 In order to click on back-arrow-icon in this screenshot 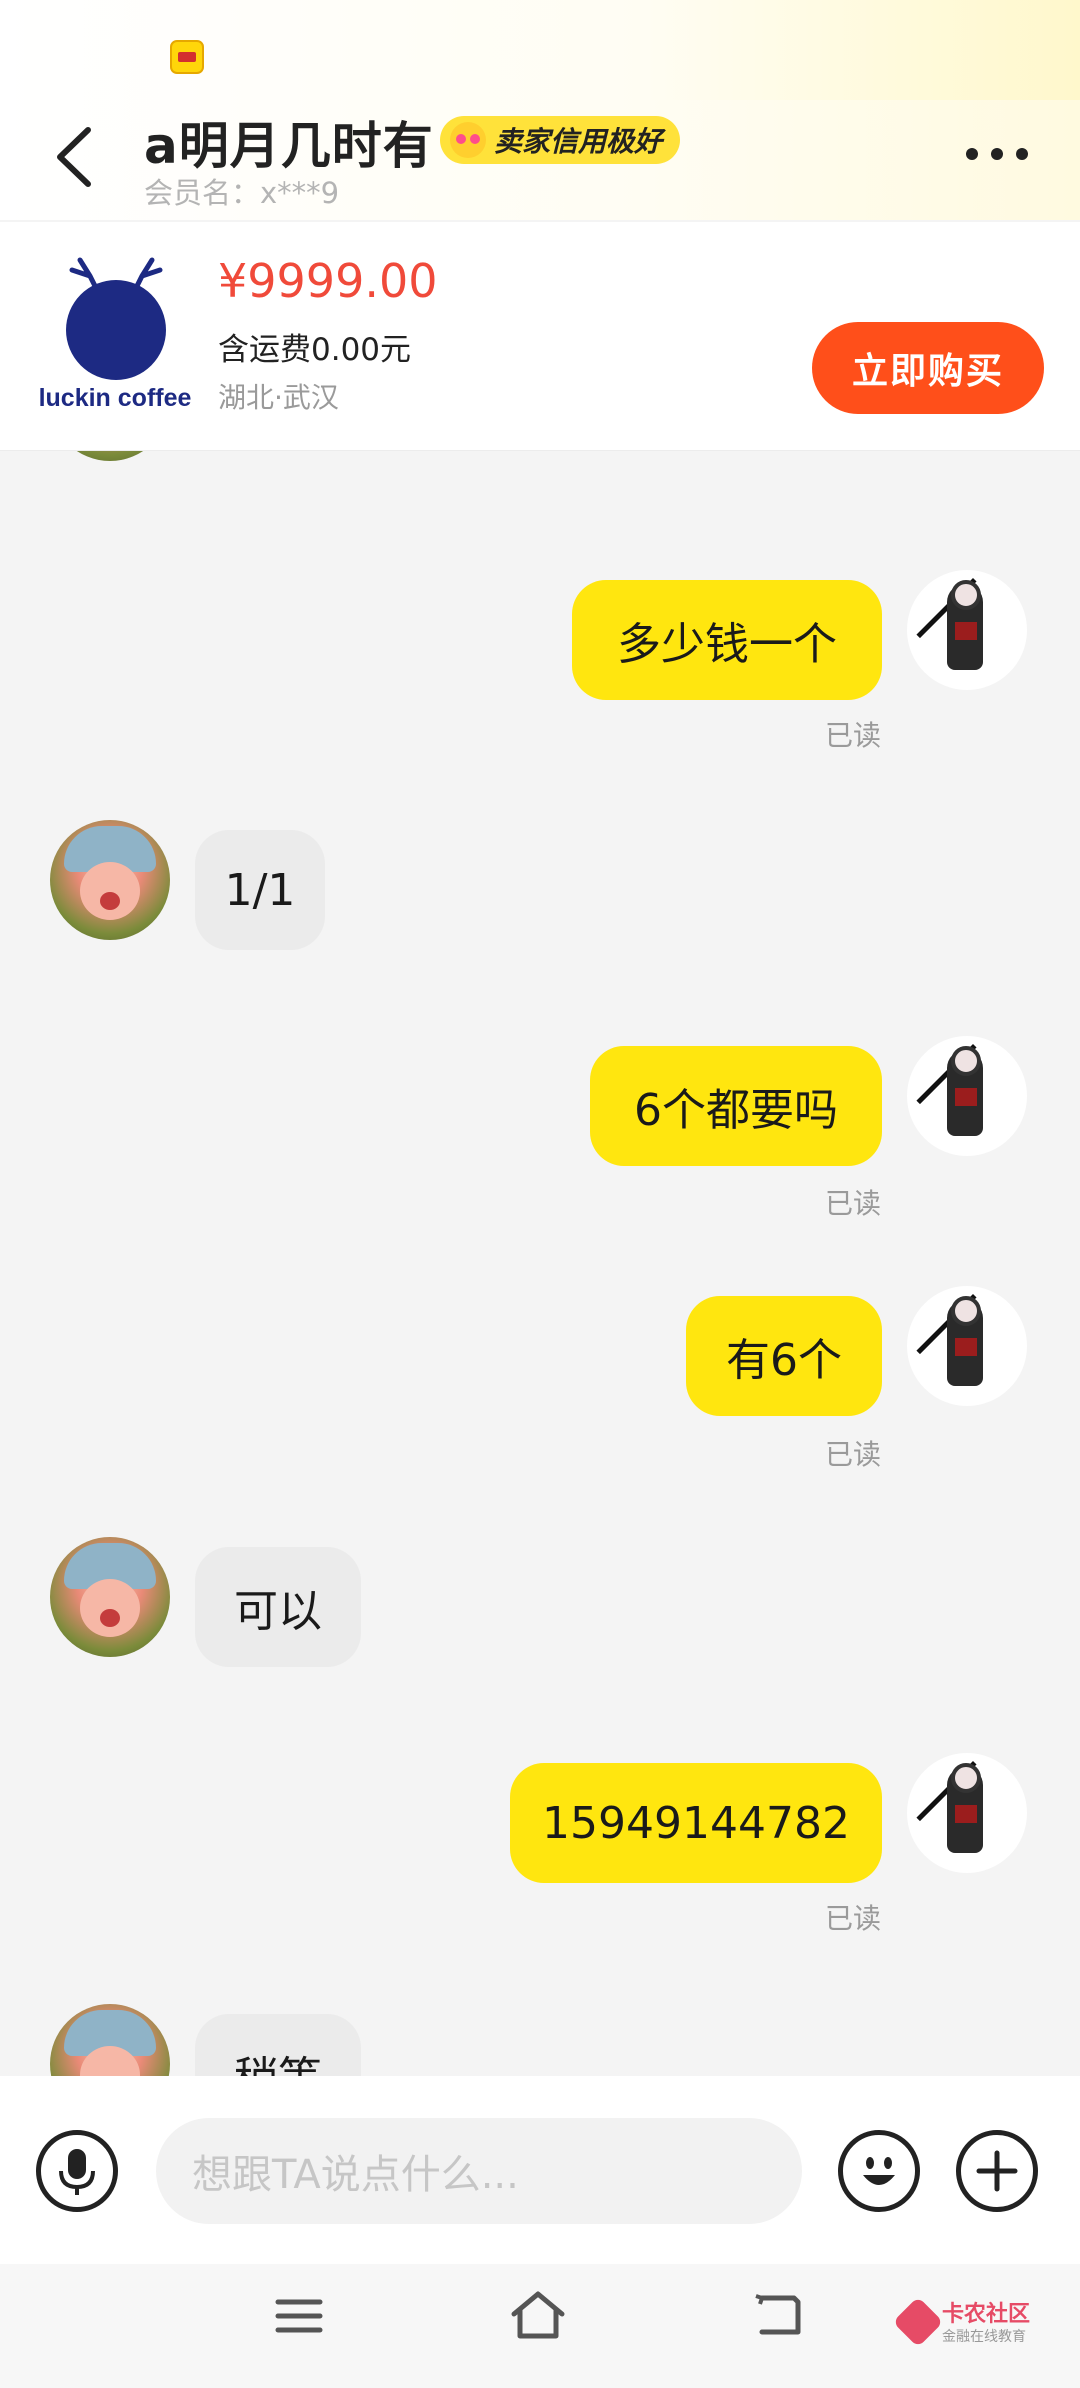, I will do `click(78, 157)`.